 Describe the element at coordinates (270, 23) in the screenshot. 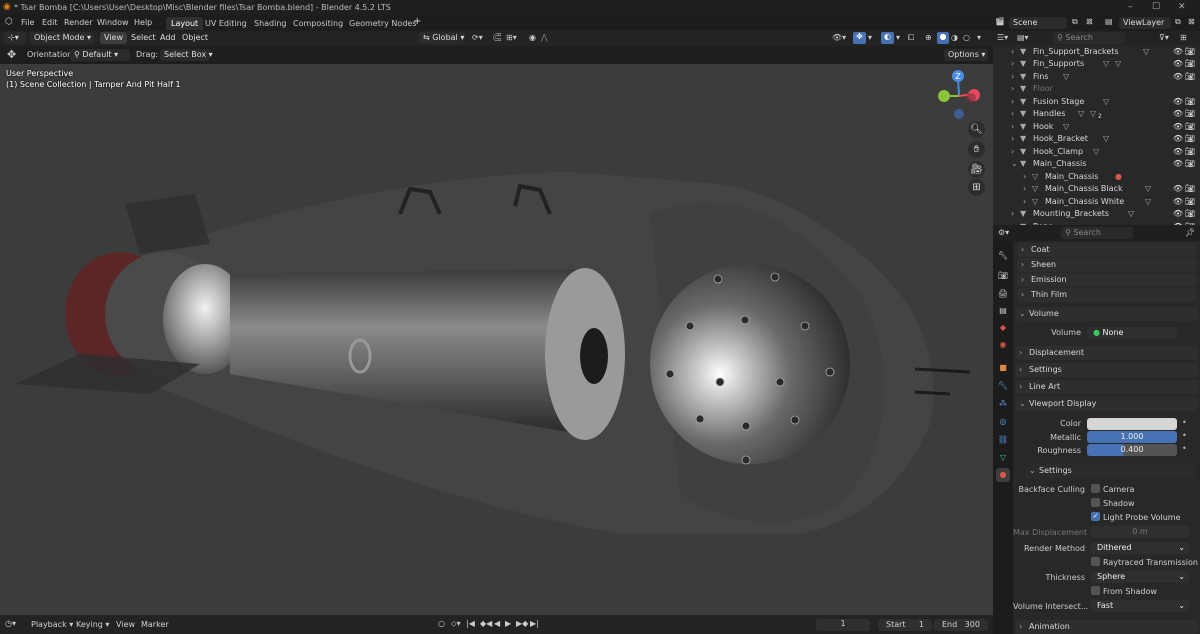

I see `tab-shading: Shading` at that location.